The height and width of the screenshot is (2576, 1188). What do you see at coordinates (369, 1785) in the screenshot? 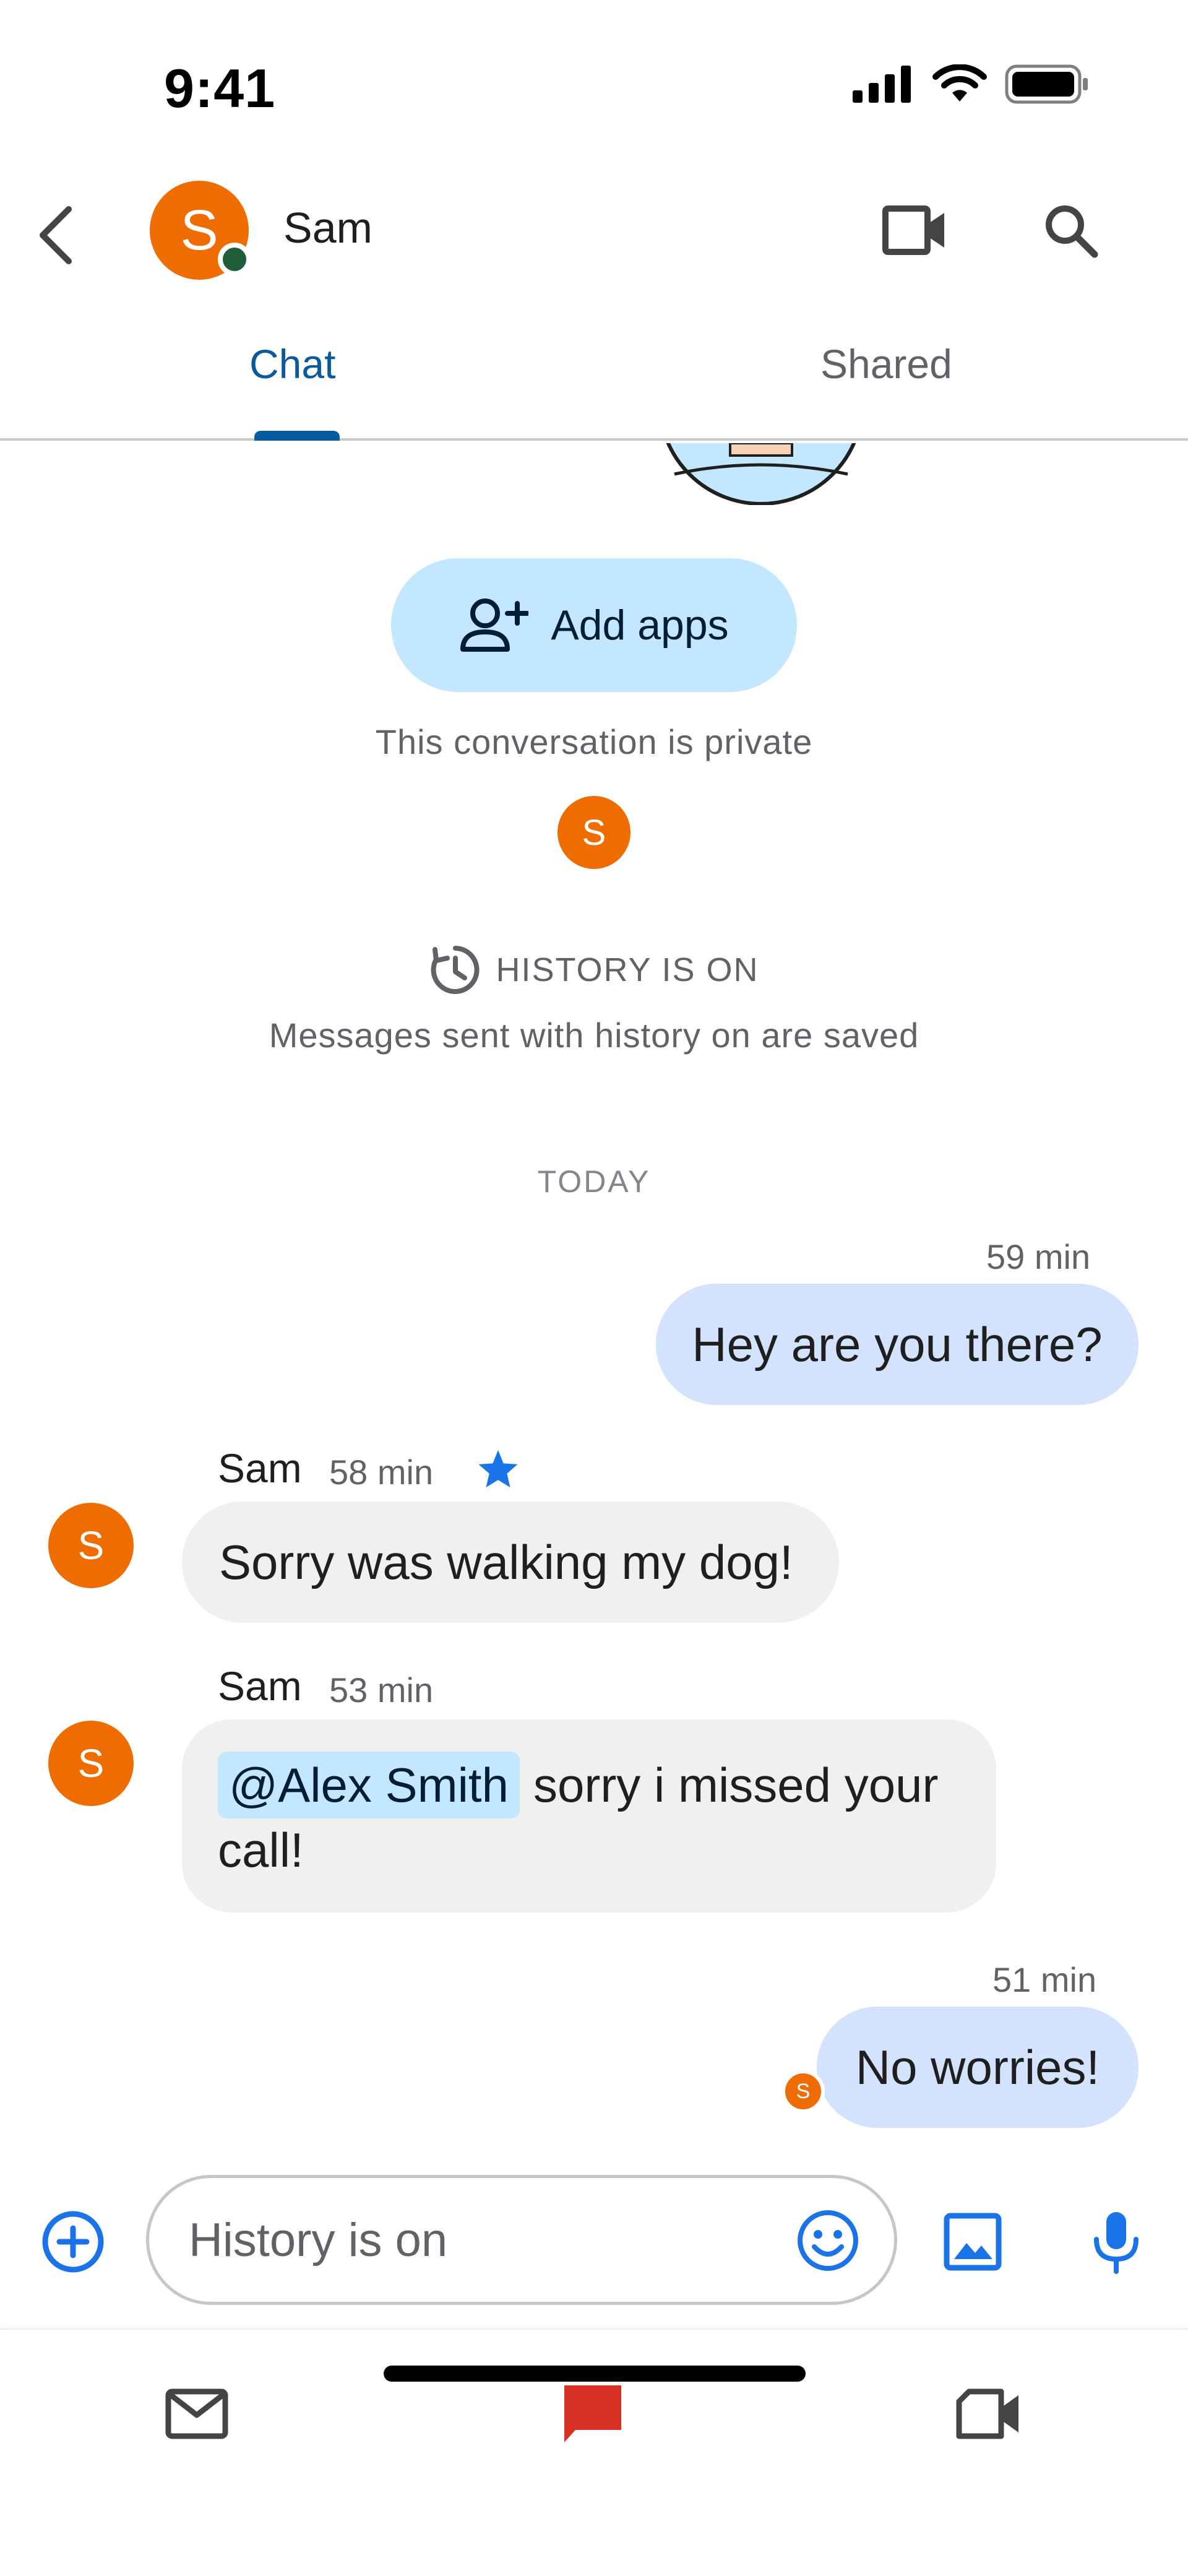
I see `mention-chip: @Alex Smith` at bounding box center [369, 1785].